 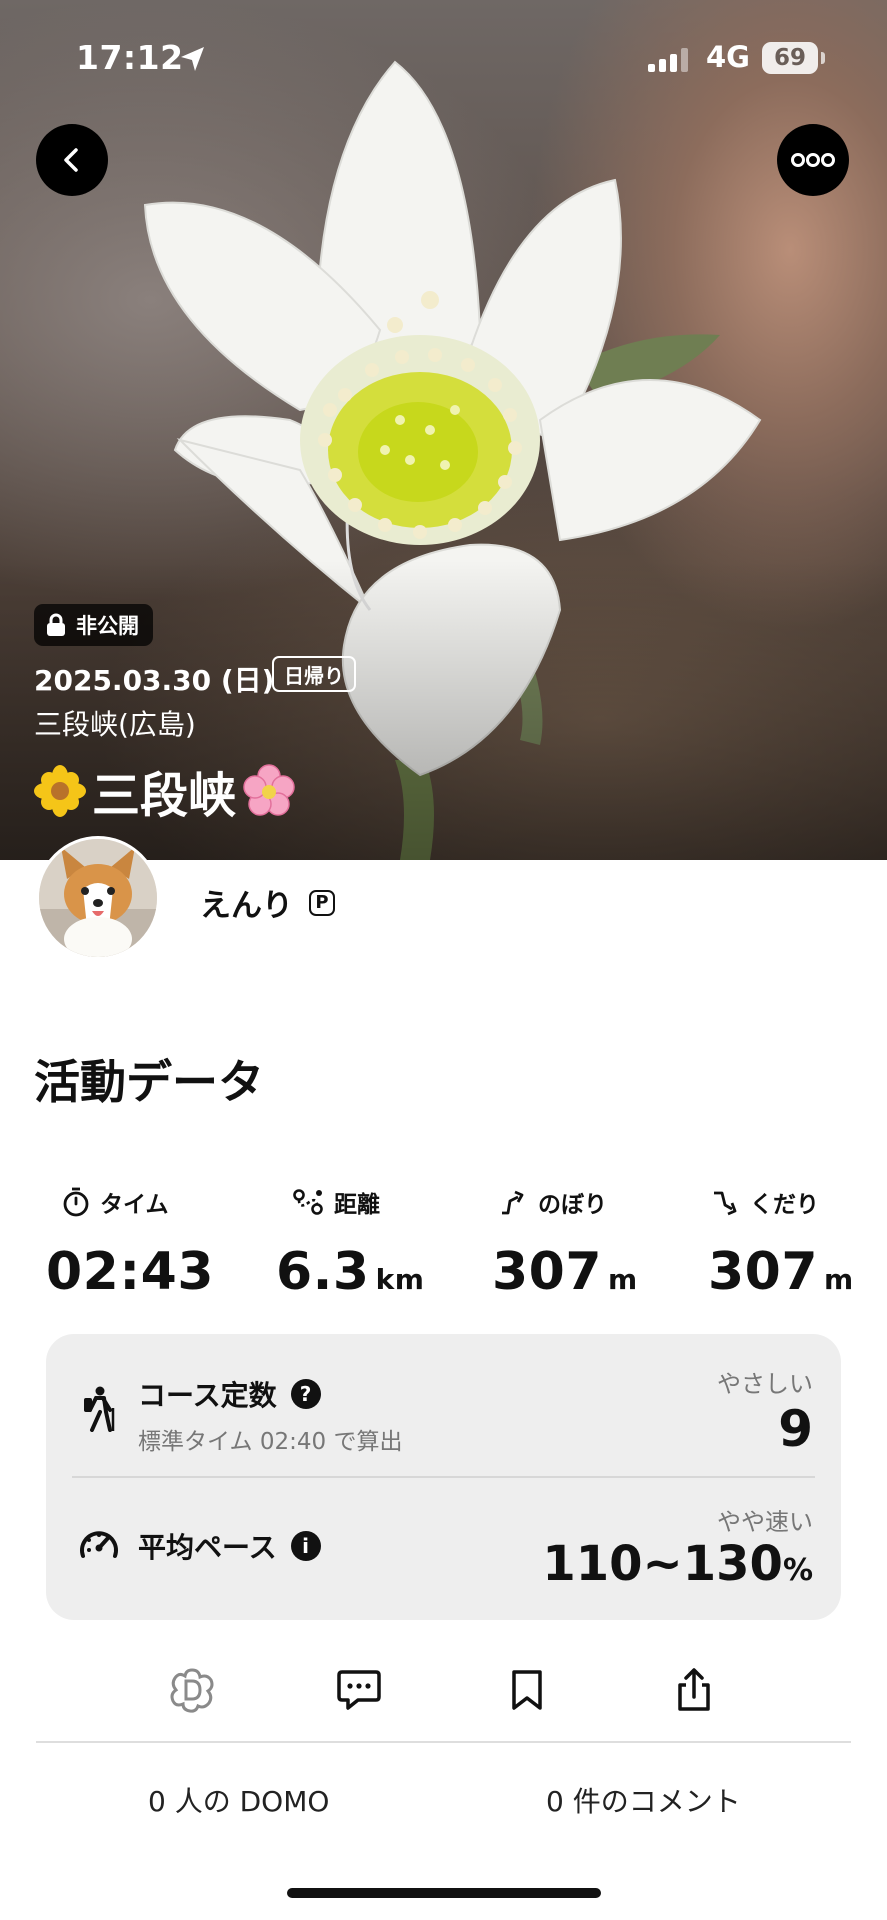 I want to click on stat-distance-unit: km, so click(x=400, y=1279).